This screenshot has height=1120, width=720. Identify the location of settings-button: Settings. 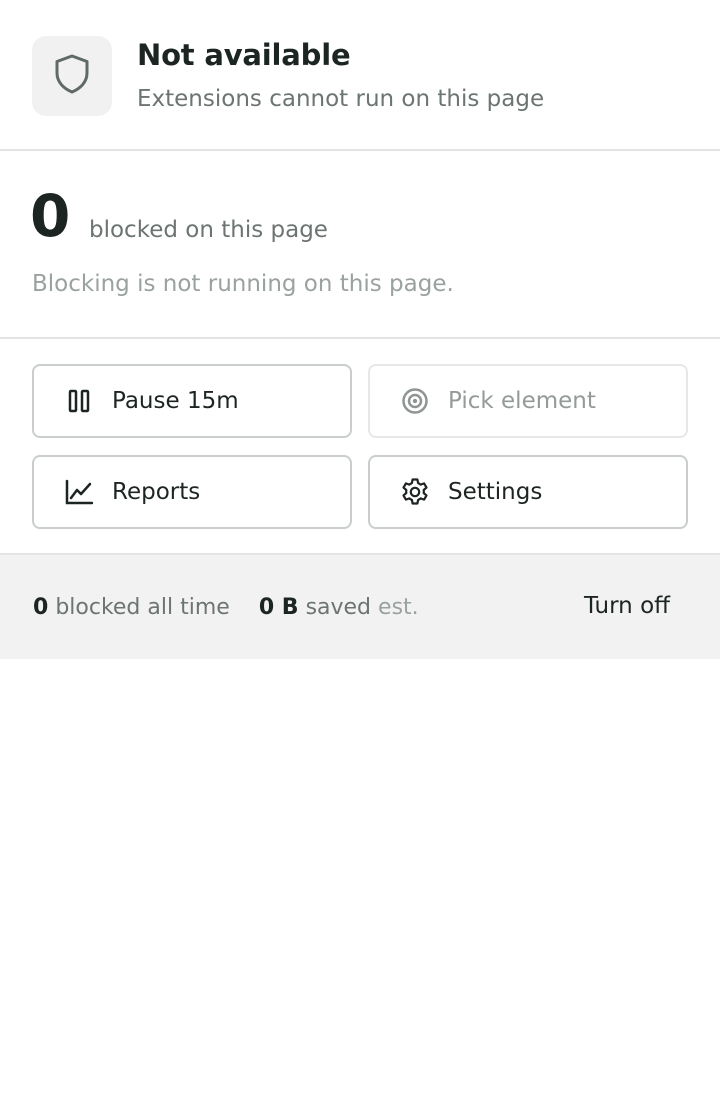
(528, 492).